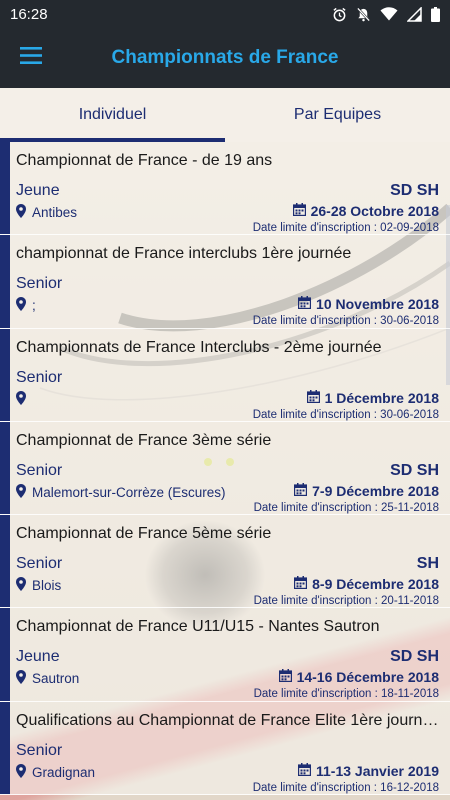  I want to click on event-location: Blois, so click(38, 585).